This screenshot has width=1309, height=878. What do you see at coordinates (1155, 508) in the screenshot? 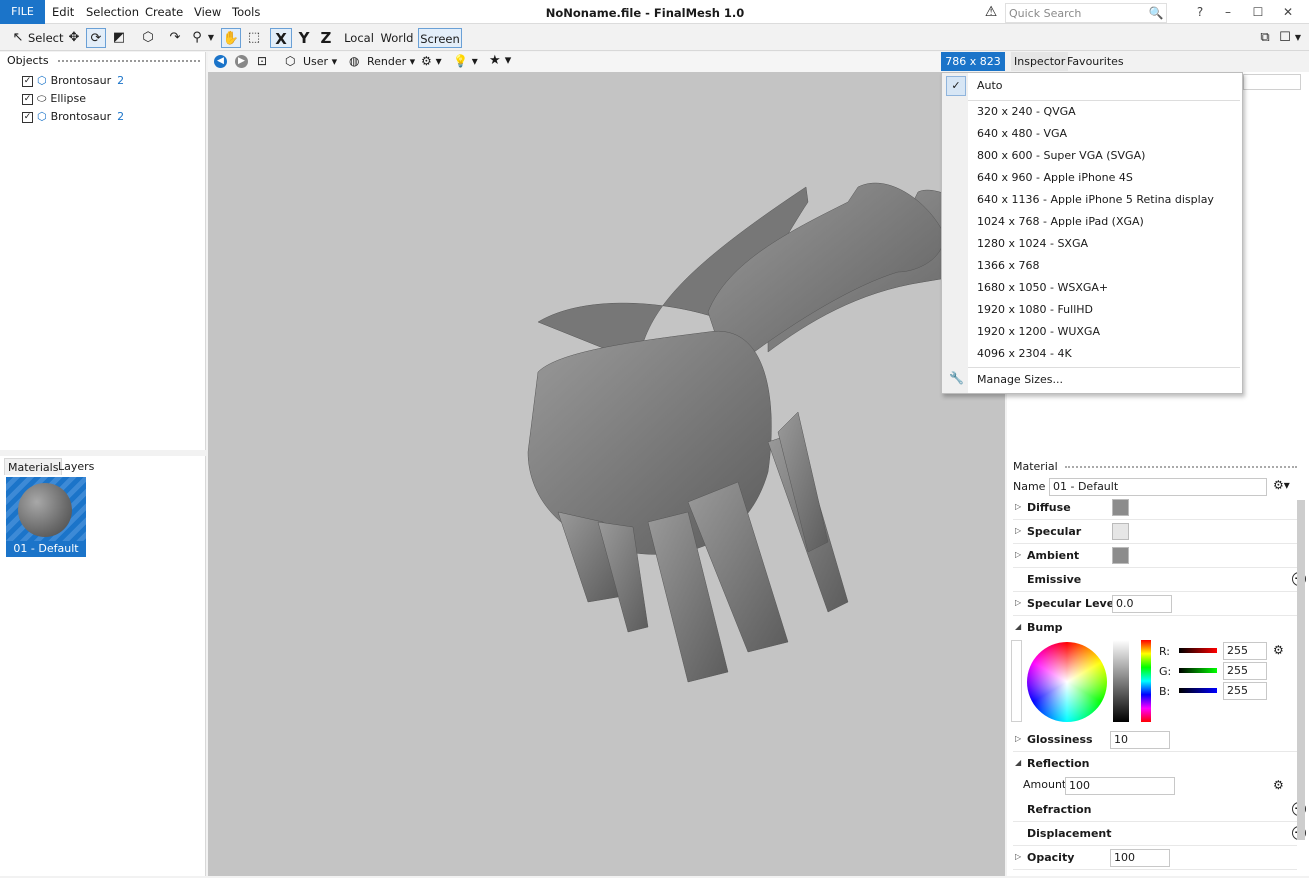
I see `diffuse-row: ▷ Diffuse` at bounding box center [1155, 508].